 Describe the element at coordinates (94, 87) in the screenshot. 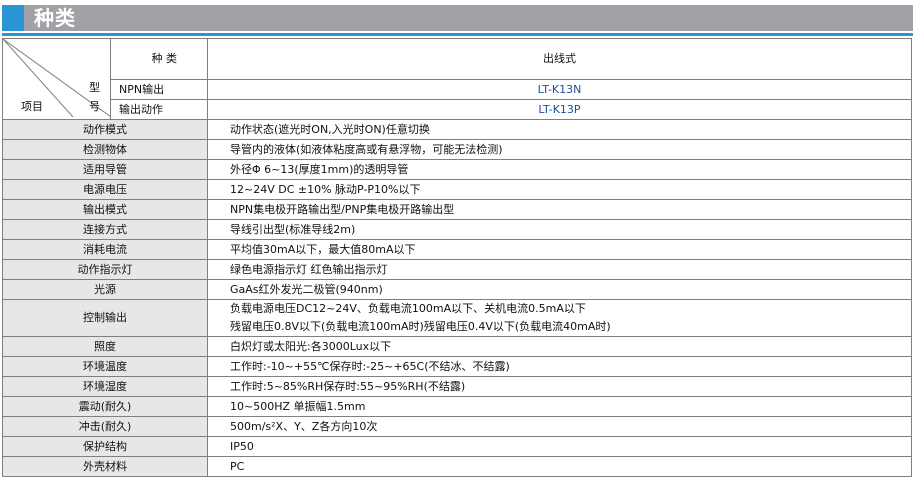

I see `type-char: 型` at that location.